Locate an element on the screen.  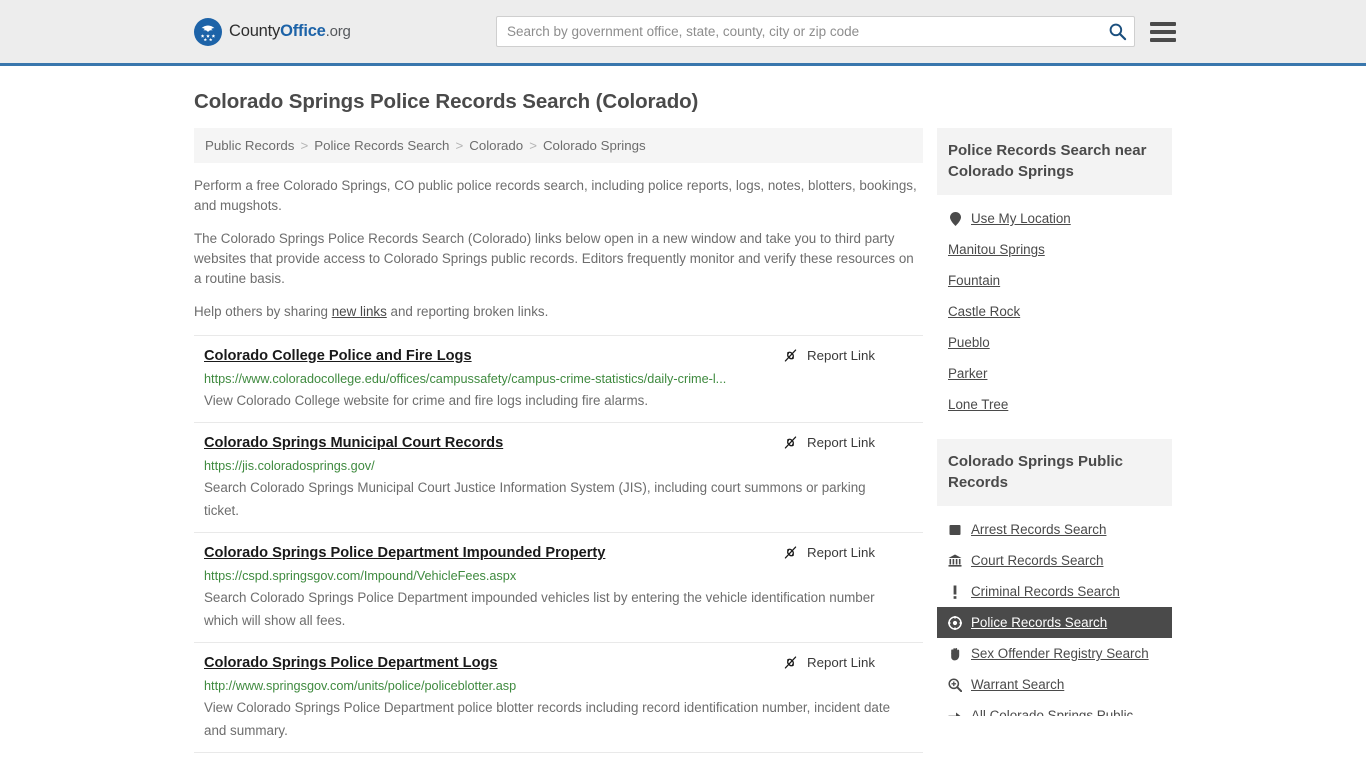
sidebar-item-criminal-records-search: Criminal Records Search is located at coordinates (1054, 591).